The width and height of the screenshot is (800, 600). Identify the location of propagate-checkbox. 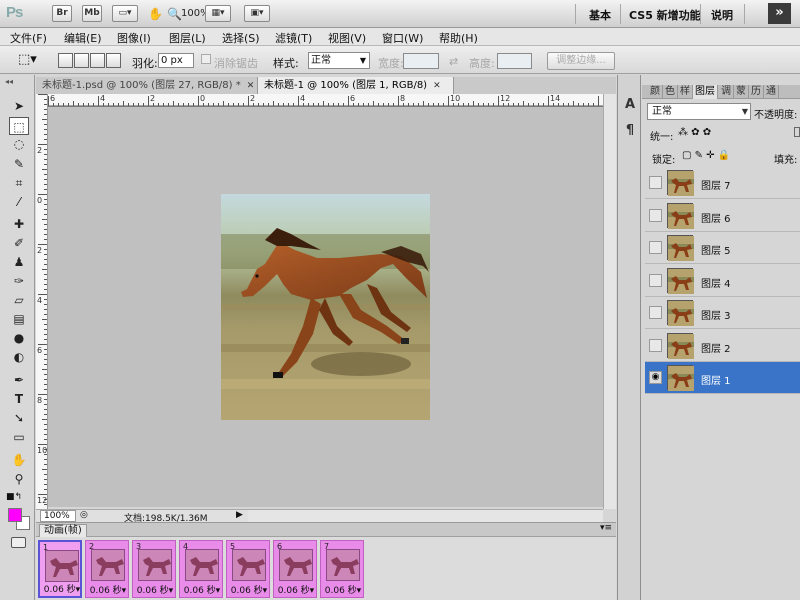
(797, 132).